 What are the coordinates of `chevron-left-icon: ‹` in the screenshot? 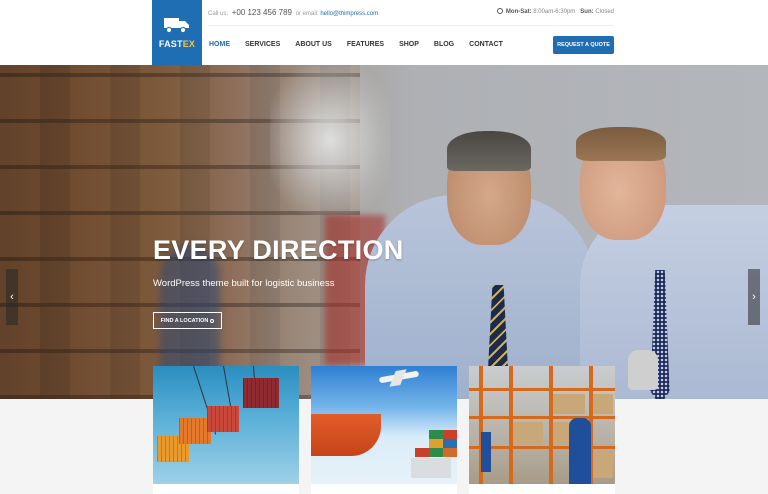 It's located at (12, 297).